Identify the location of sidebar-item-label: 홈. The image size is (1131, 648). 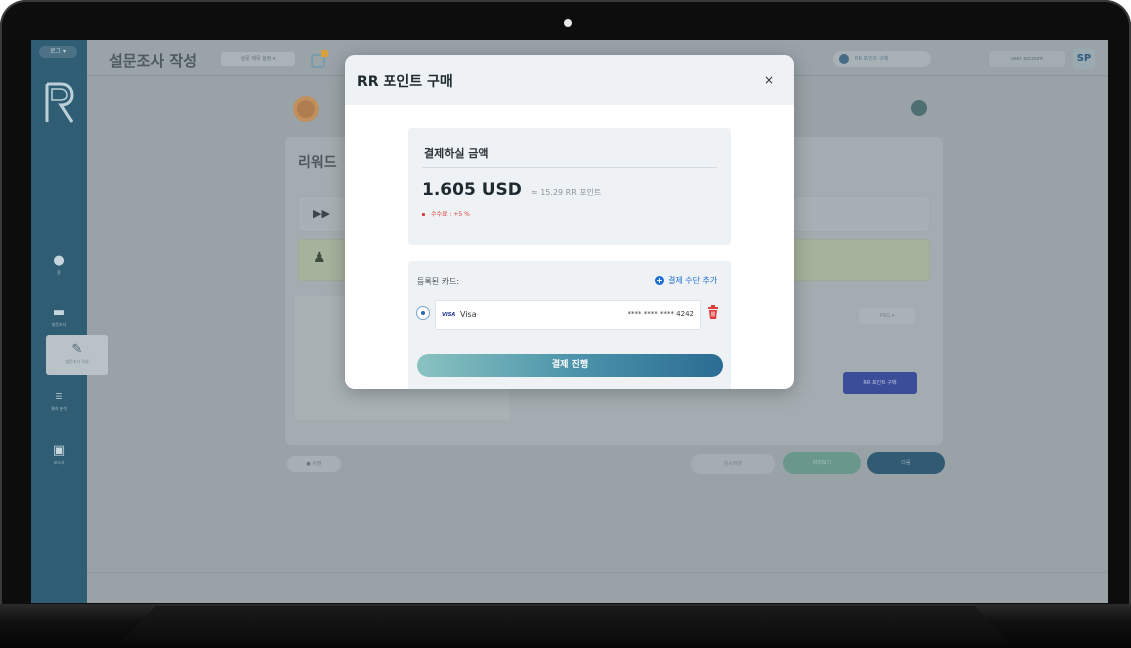
(59, 272).